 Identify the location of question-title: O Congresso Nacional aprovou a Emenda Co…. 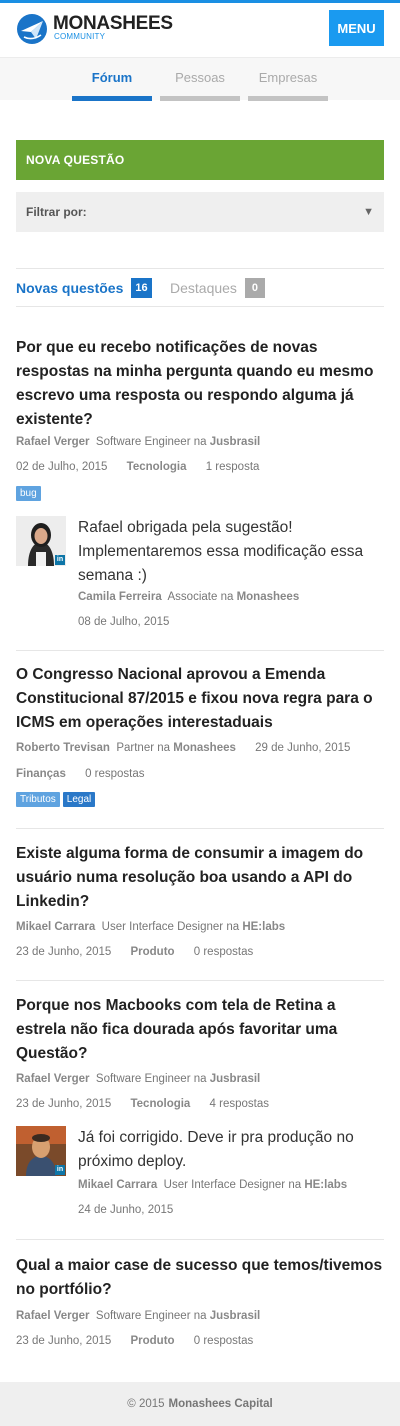
(200, 699).